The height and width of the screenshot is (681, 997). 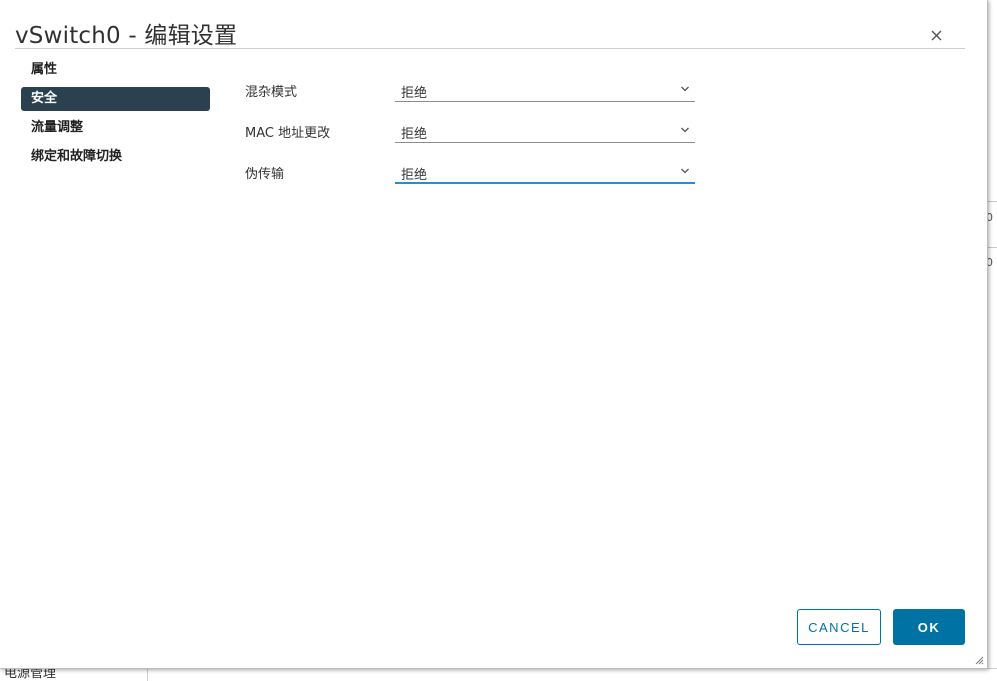 I want to click on background-status-bar, so click(x=498, y=674).